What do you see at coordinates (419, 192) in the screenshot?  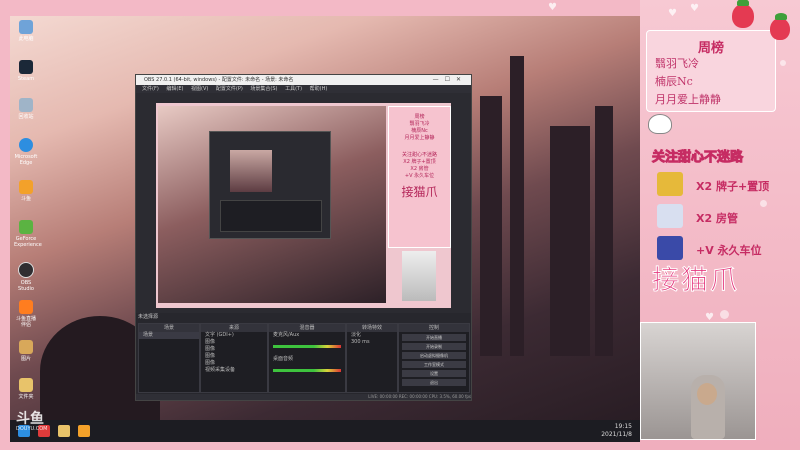 I see `nested-catch-text: 接猫爪` at bounding box center [419, 192].